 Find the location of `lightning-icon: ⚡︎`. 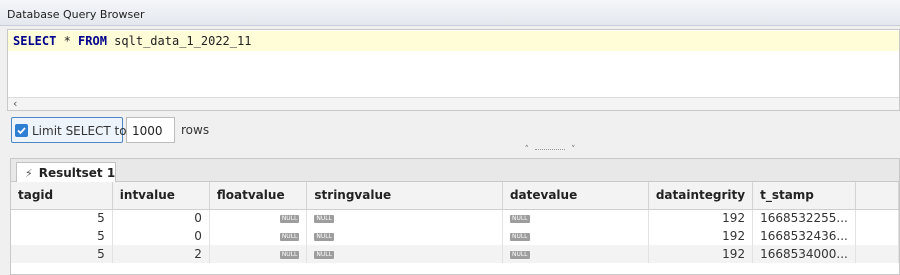

lightning-icon: ⚡︎ is located at coordinates (29, 173).